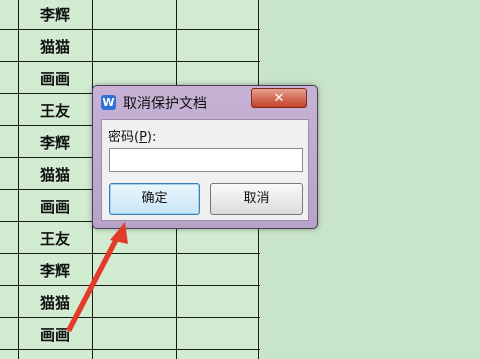  Describe the element at coordinates (151, 137) in the screenshot. I see `password-label-end: ):` at that location.